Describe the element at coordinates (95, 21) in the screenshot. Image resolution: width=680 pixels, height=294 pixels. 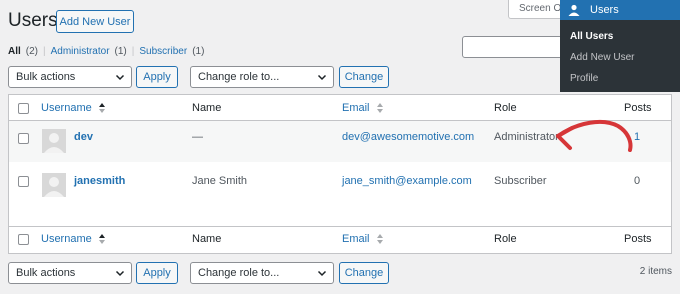
I see `add-new-user-button: Add New User` at that location.